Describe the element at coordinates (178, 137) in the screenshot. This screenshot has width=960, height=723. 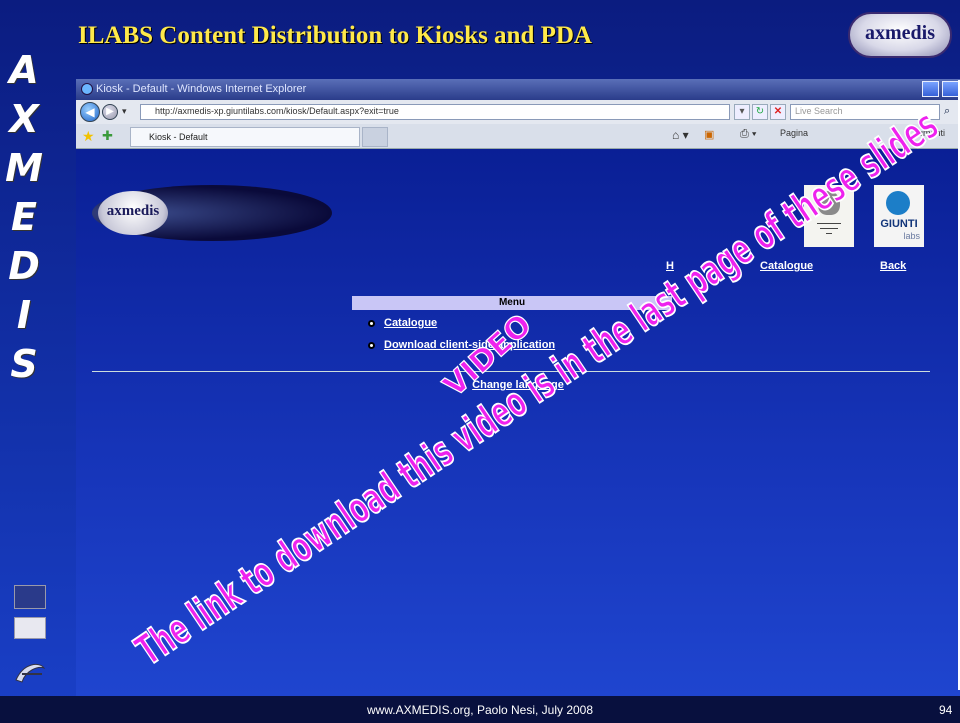
I see `tab-label: Kiosk - Default` at that location.